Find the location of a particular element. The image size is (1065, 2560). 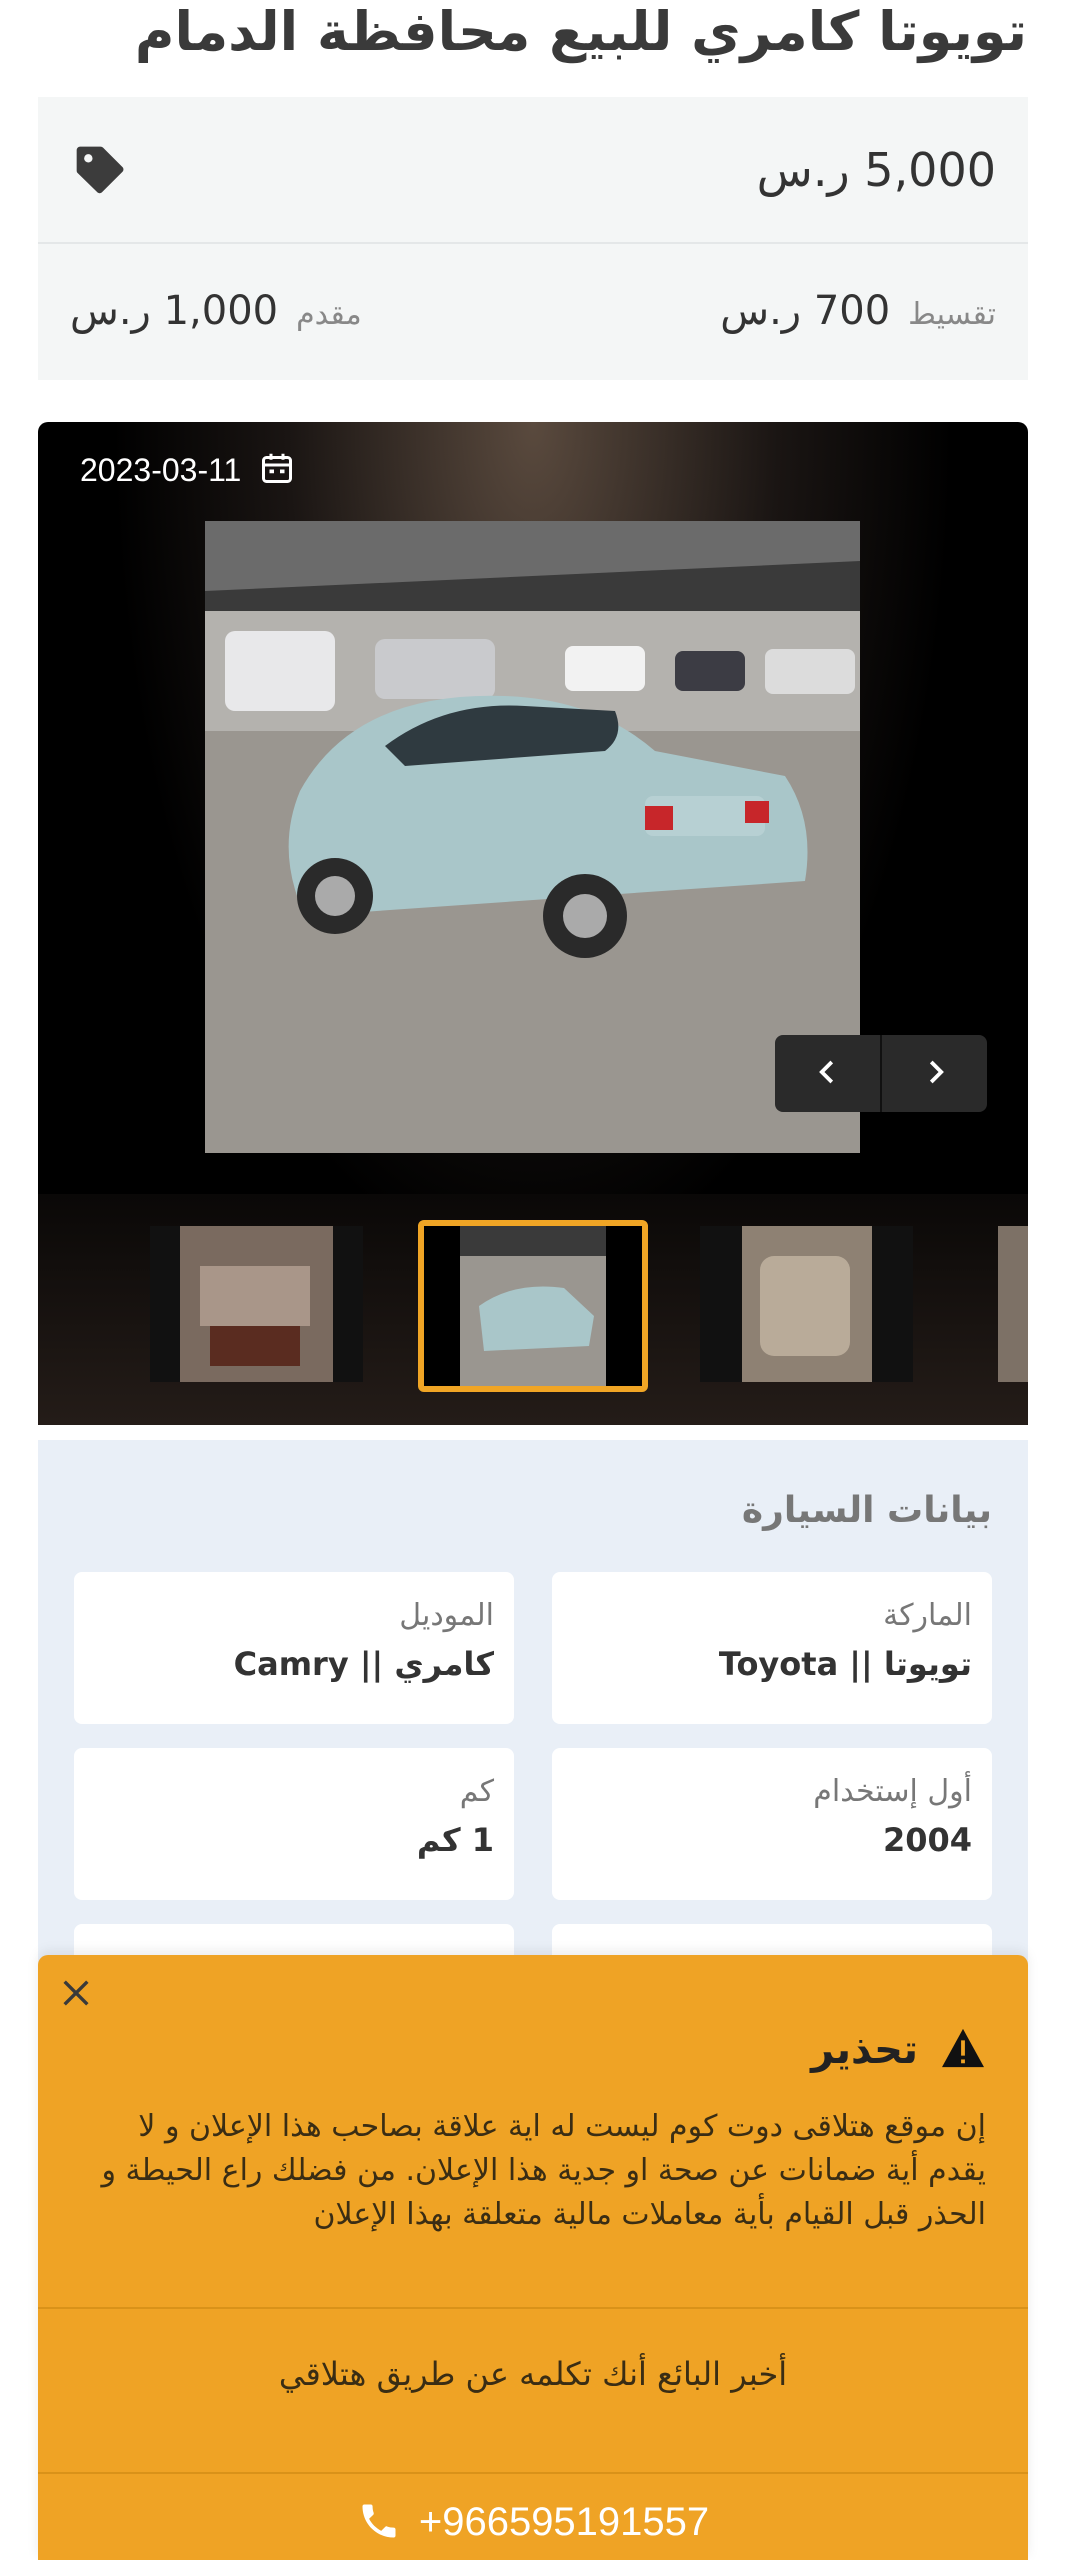

tell-seller-text: أخبر البائع أنك تكلمه عن طريق هتلاقي is located at coordinates (533, 2374).